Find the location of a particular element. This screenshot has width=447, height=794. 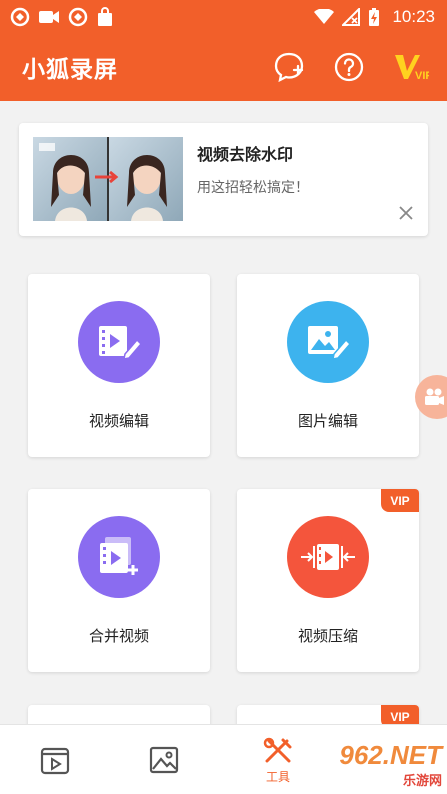

wifi-icon is located at coordinates (324, 16).